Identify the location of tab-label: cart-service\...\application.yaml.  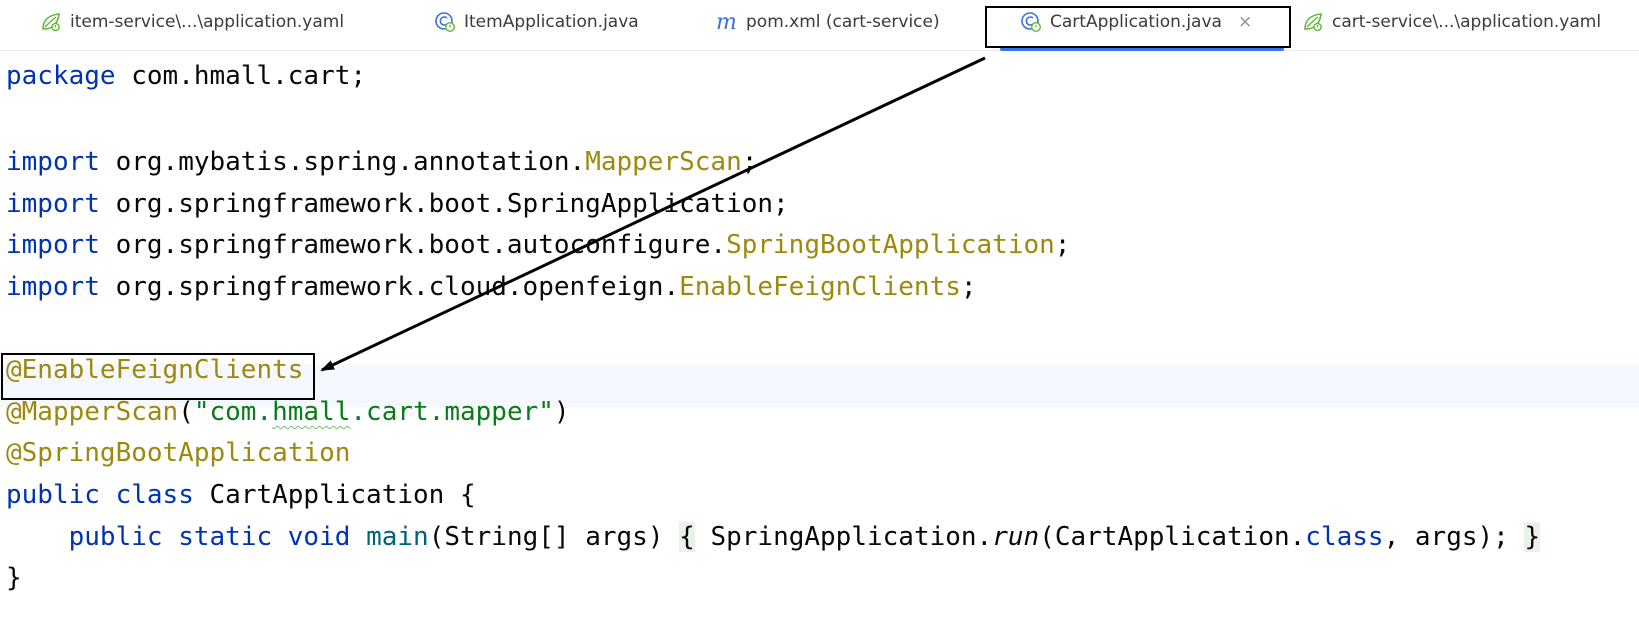
(1467, 22).